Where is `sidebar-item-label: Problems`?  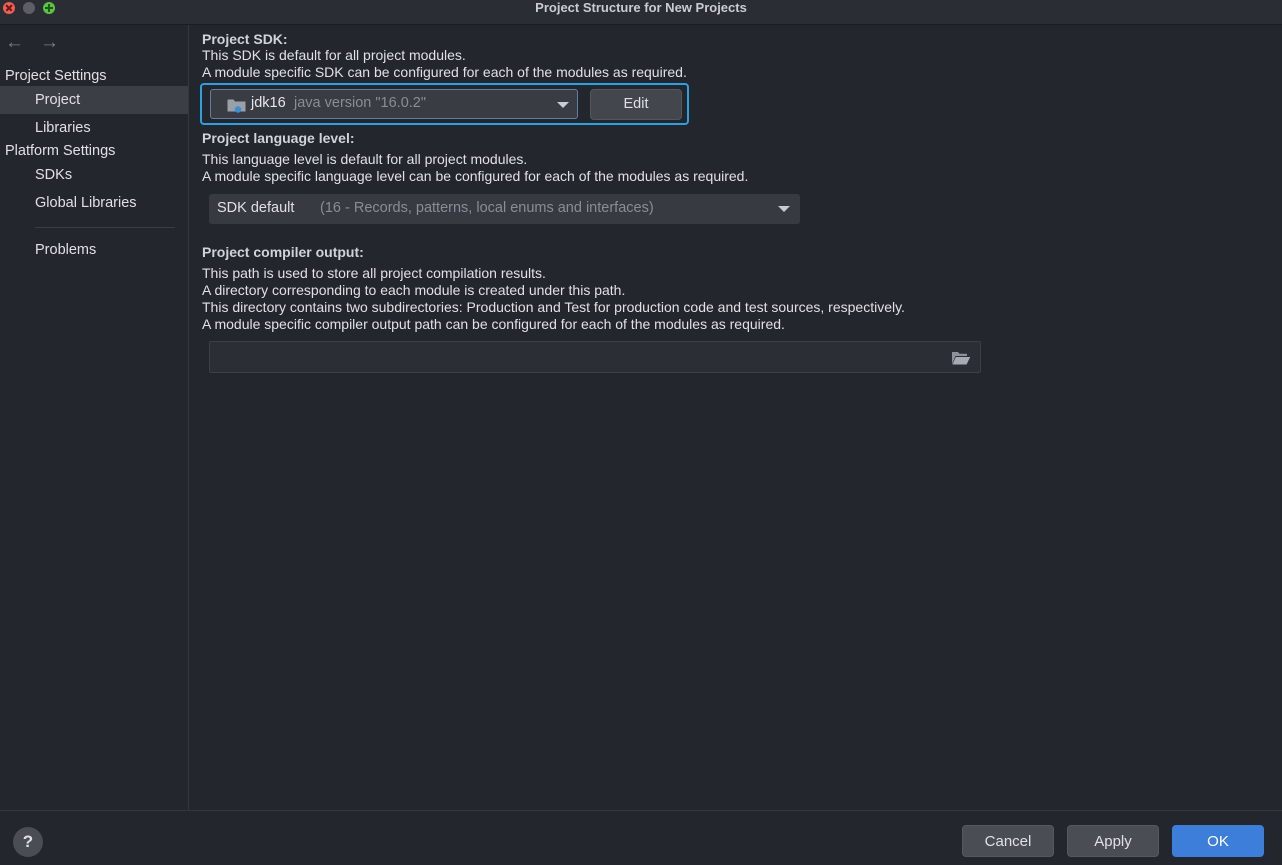
sidebar-item-label: Problems is located at coordinates (66, 250).